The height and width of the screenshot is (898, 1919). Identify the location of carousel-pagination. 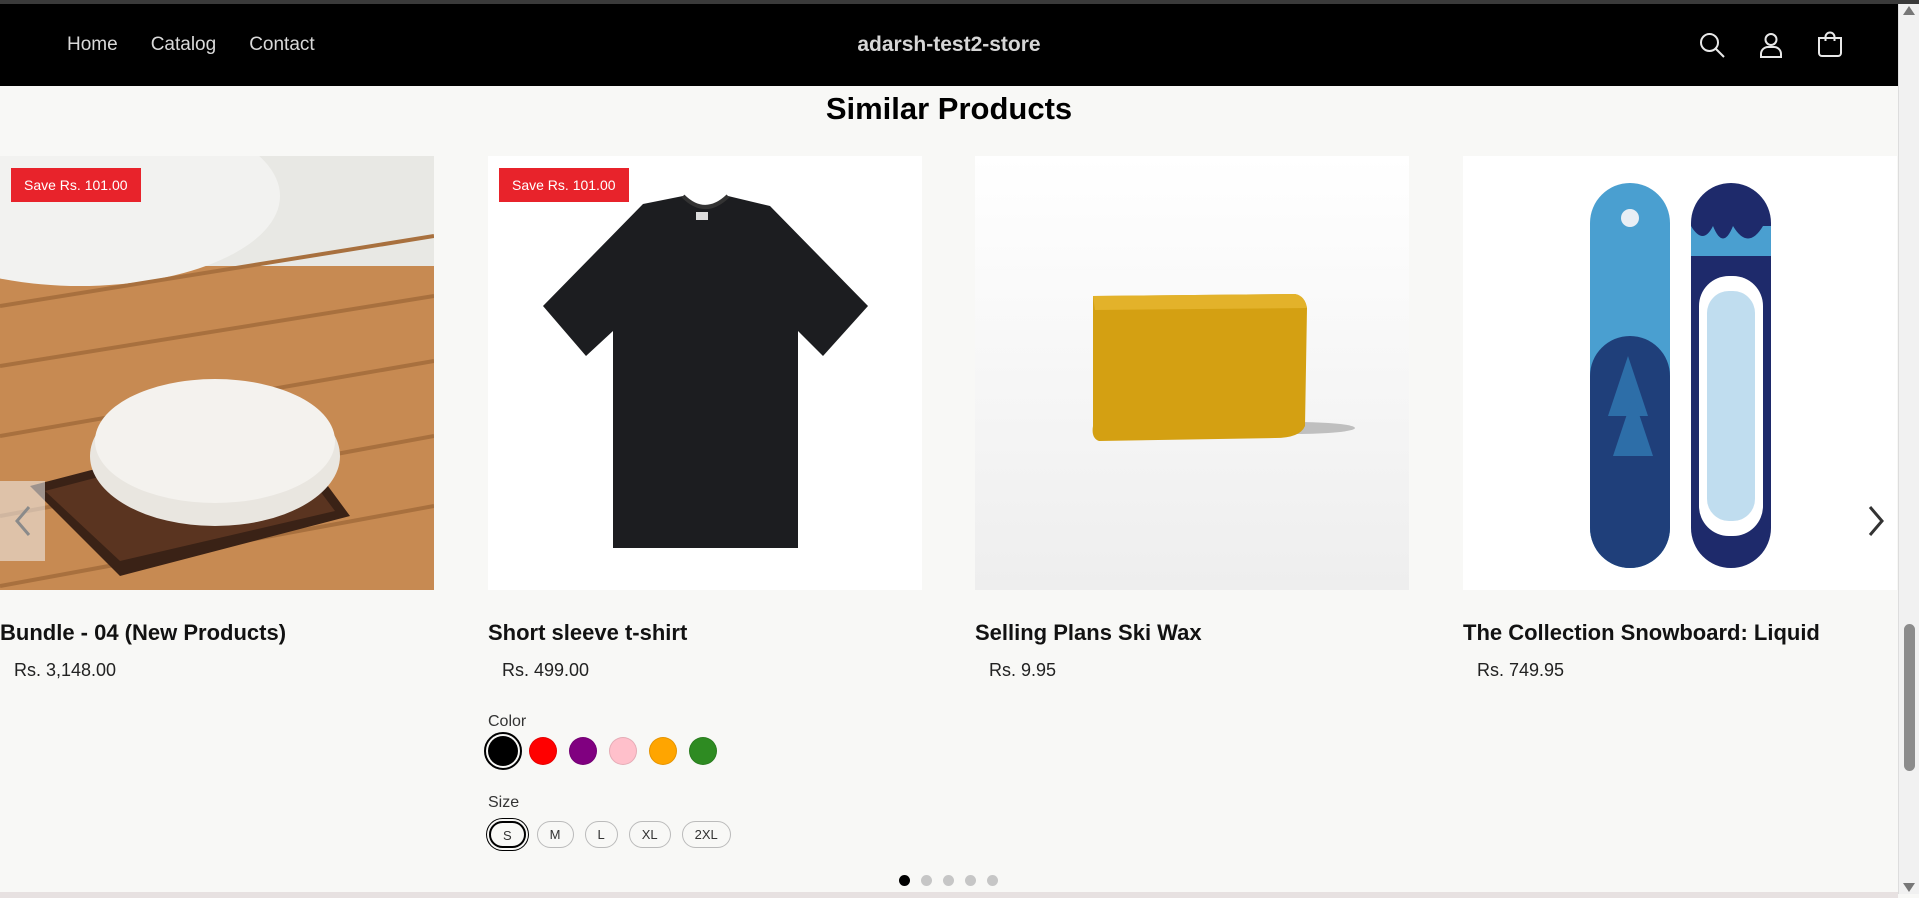
(948, 880).